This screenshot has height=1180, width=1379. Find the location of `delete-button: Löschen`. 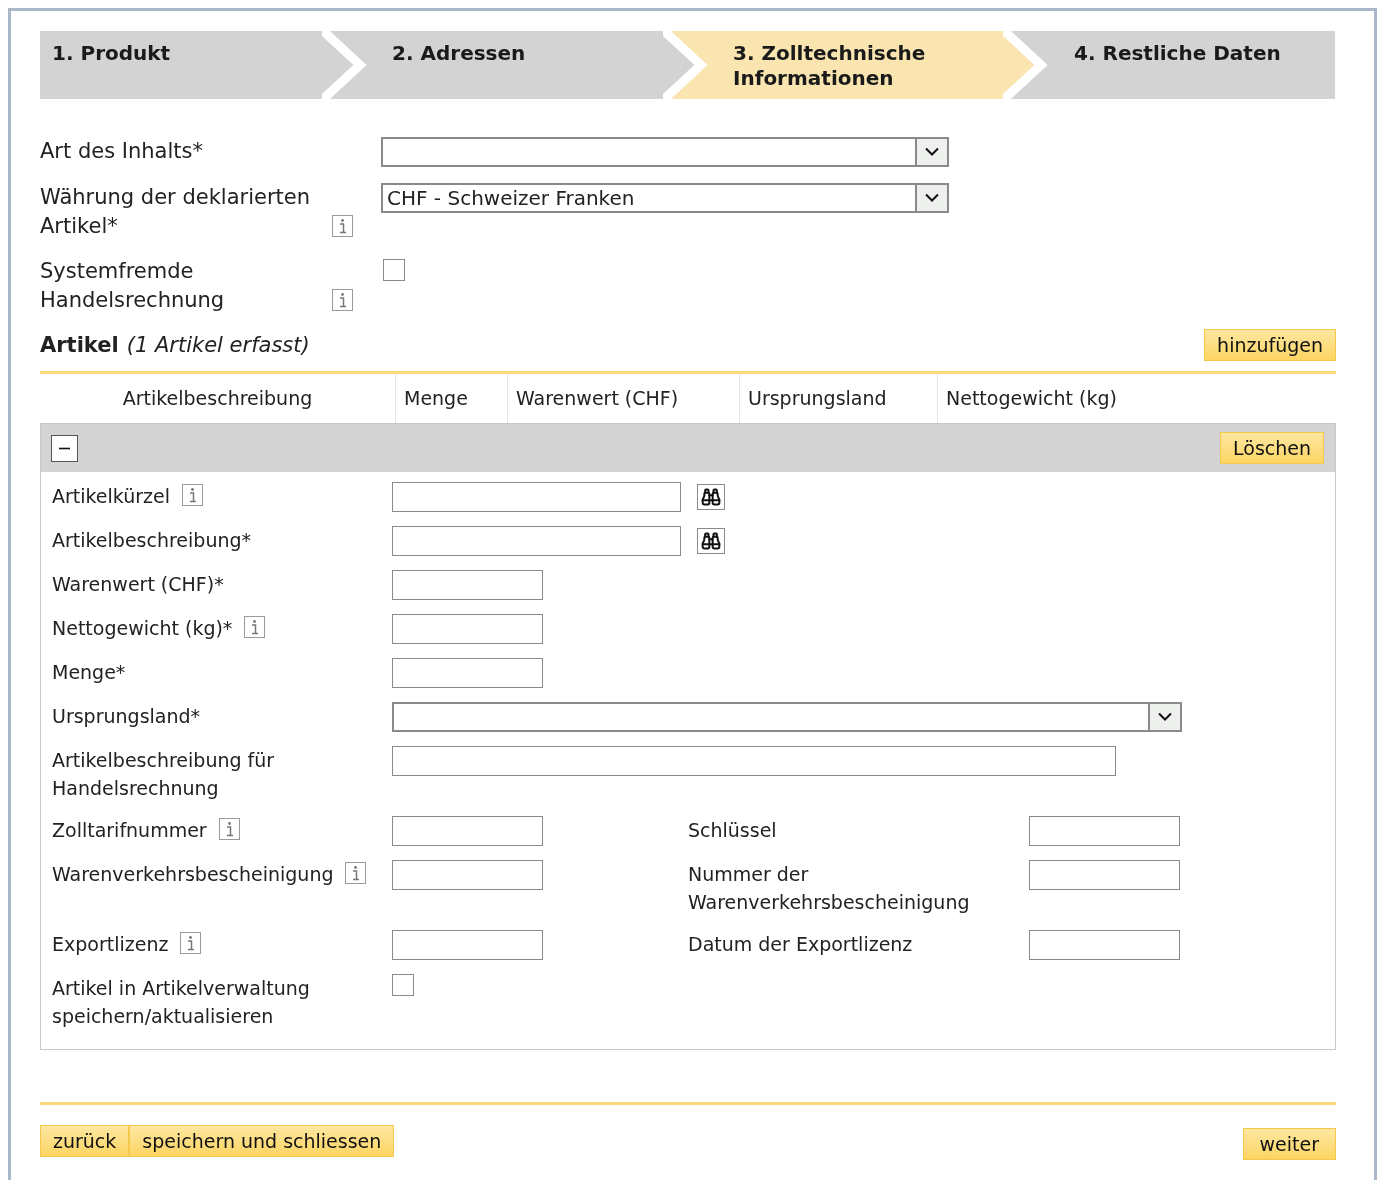

delete-button: Löschen is located at coordinates (1272, 448).